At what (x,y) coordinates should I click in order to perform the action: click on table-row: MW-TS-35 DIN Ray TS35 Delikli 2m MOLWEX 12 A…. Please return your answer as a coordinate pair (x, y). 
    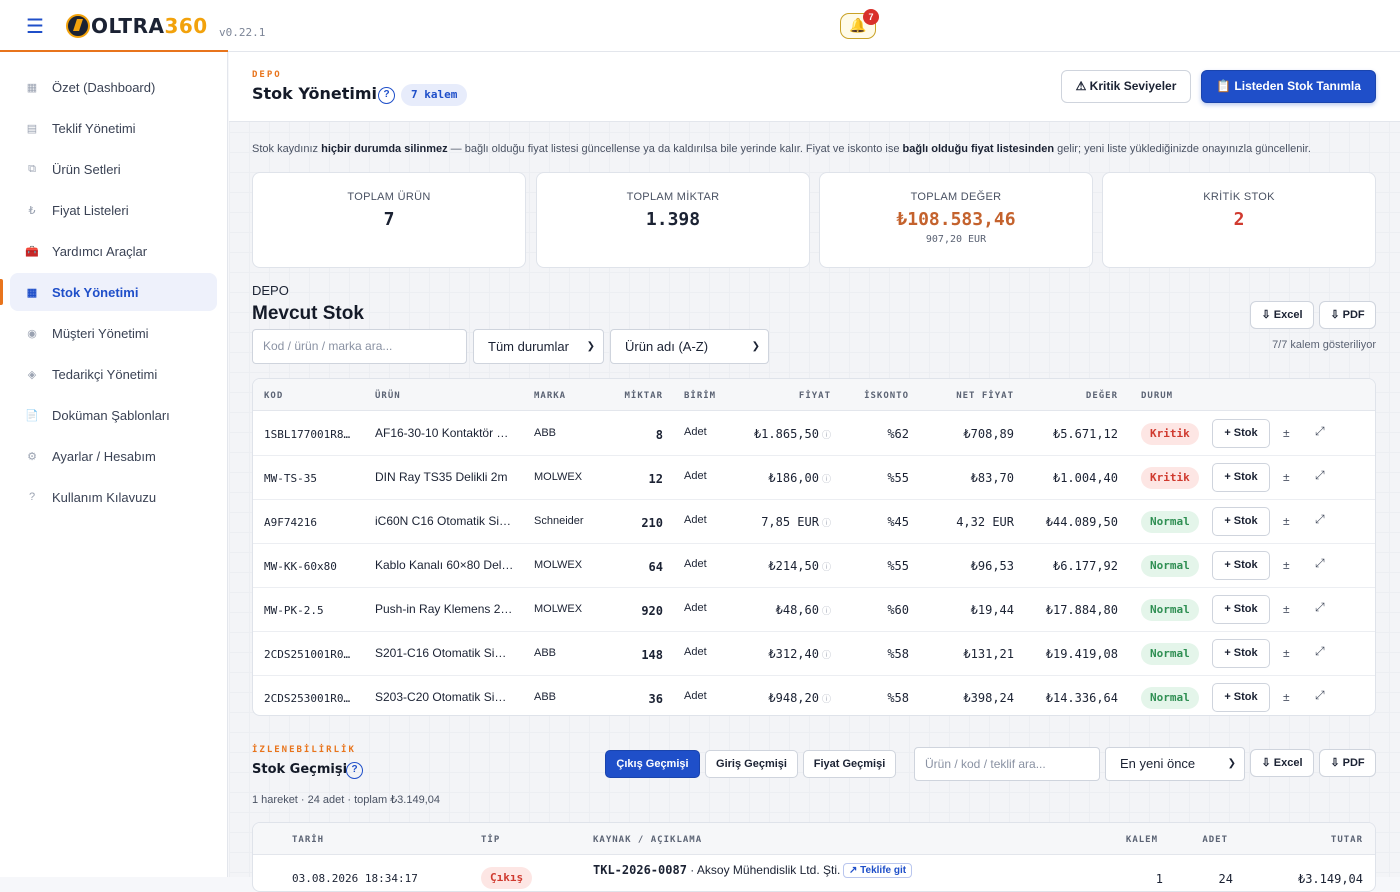
    Looking at the image, I should click on (814, 478).